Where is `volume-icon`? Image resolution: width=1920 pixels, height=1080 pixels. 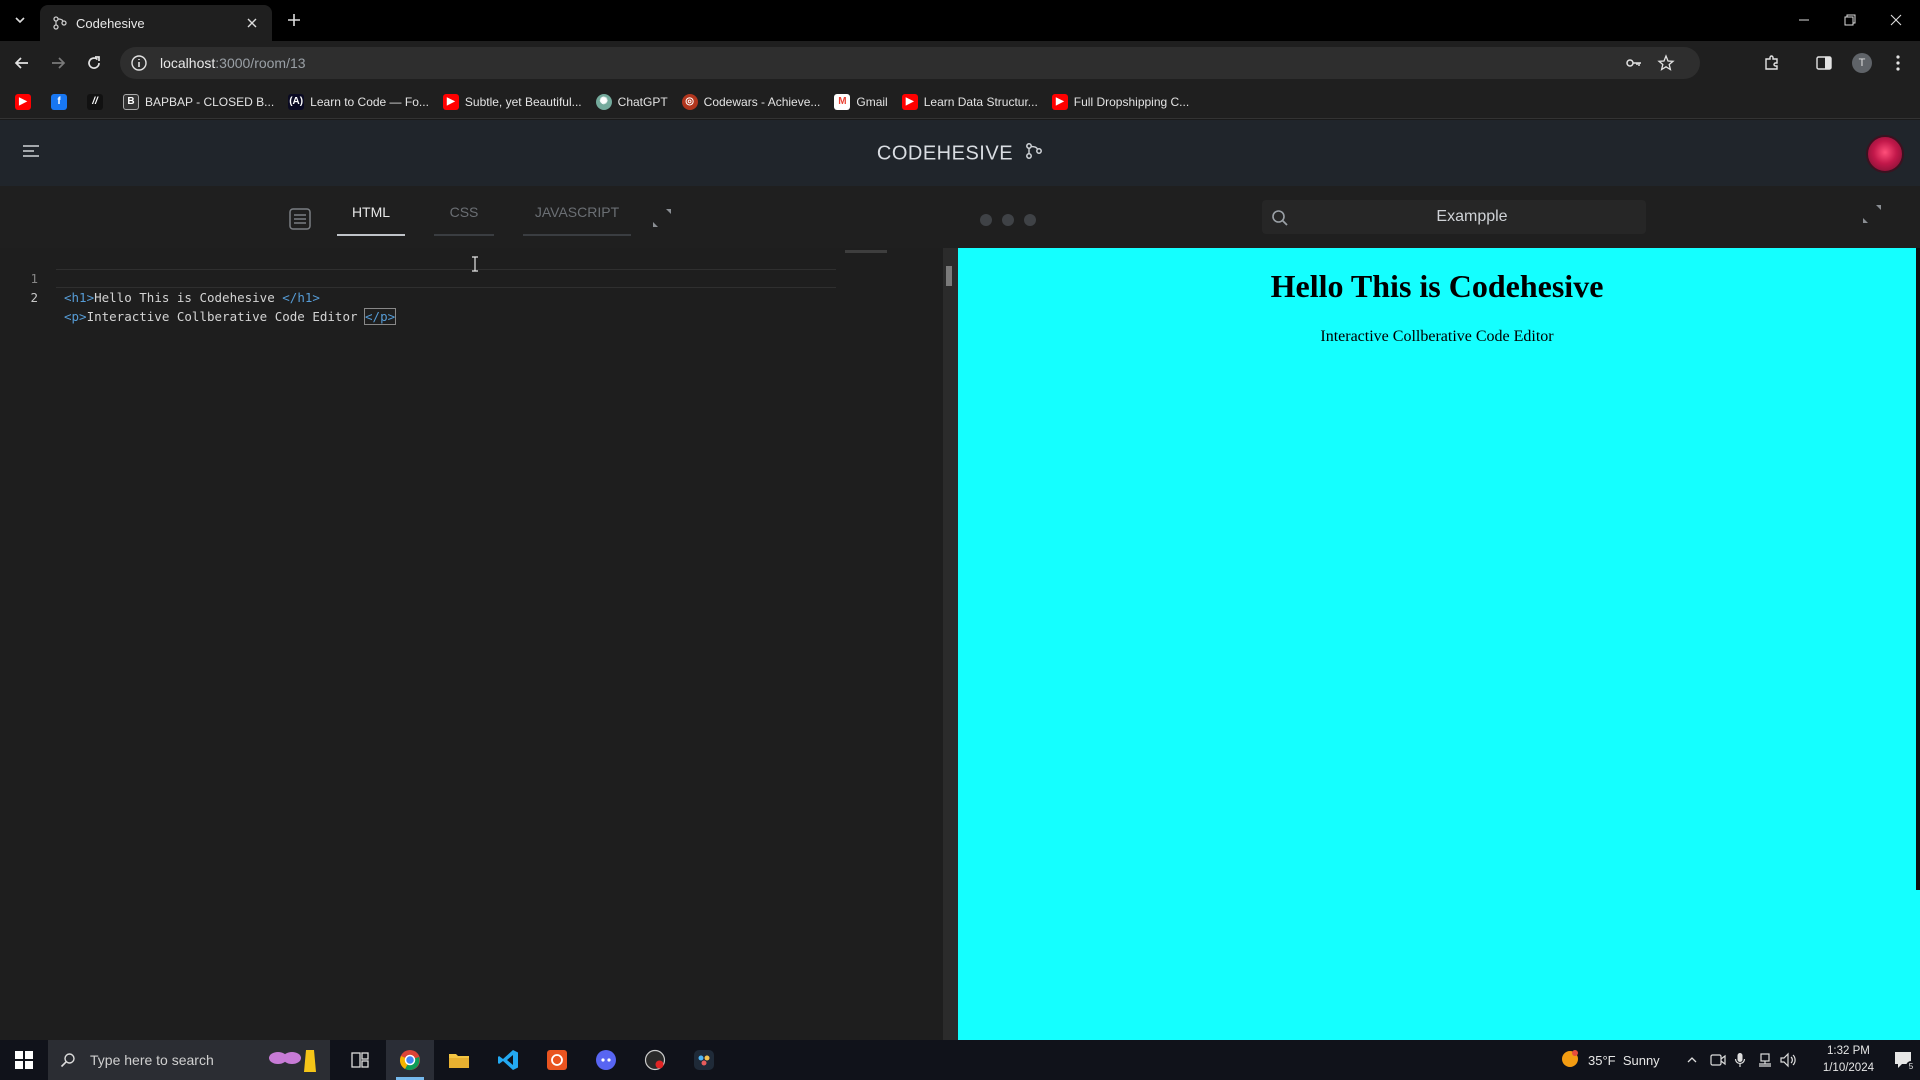 volume-icon is located at coordinates (1789, 1060).